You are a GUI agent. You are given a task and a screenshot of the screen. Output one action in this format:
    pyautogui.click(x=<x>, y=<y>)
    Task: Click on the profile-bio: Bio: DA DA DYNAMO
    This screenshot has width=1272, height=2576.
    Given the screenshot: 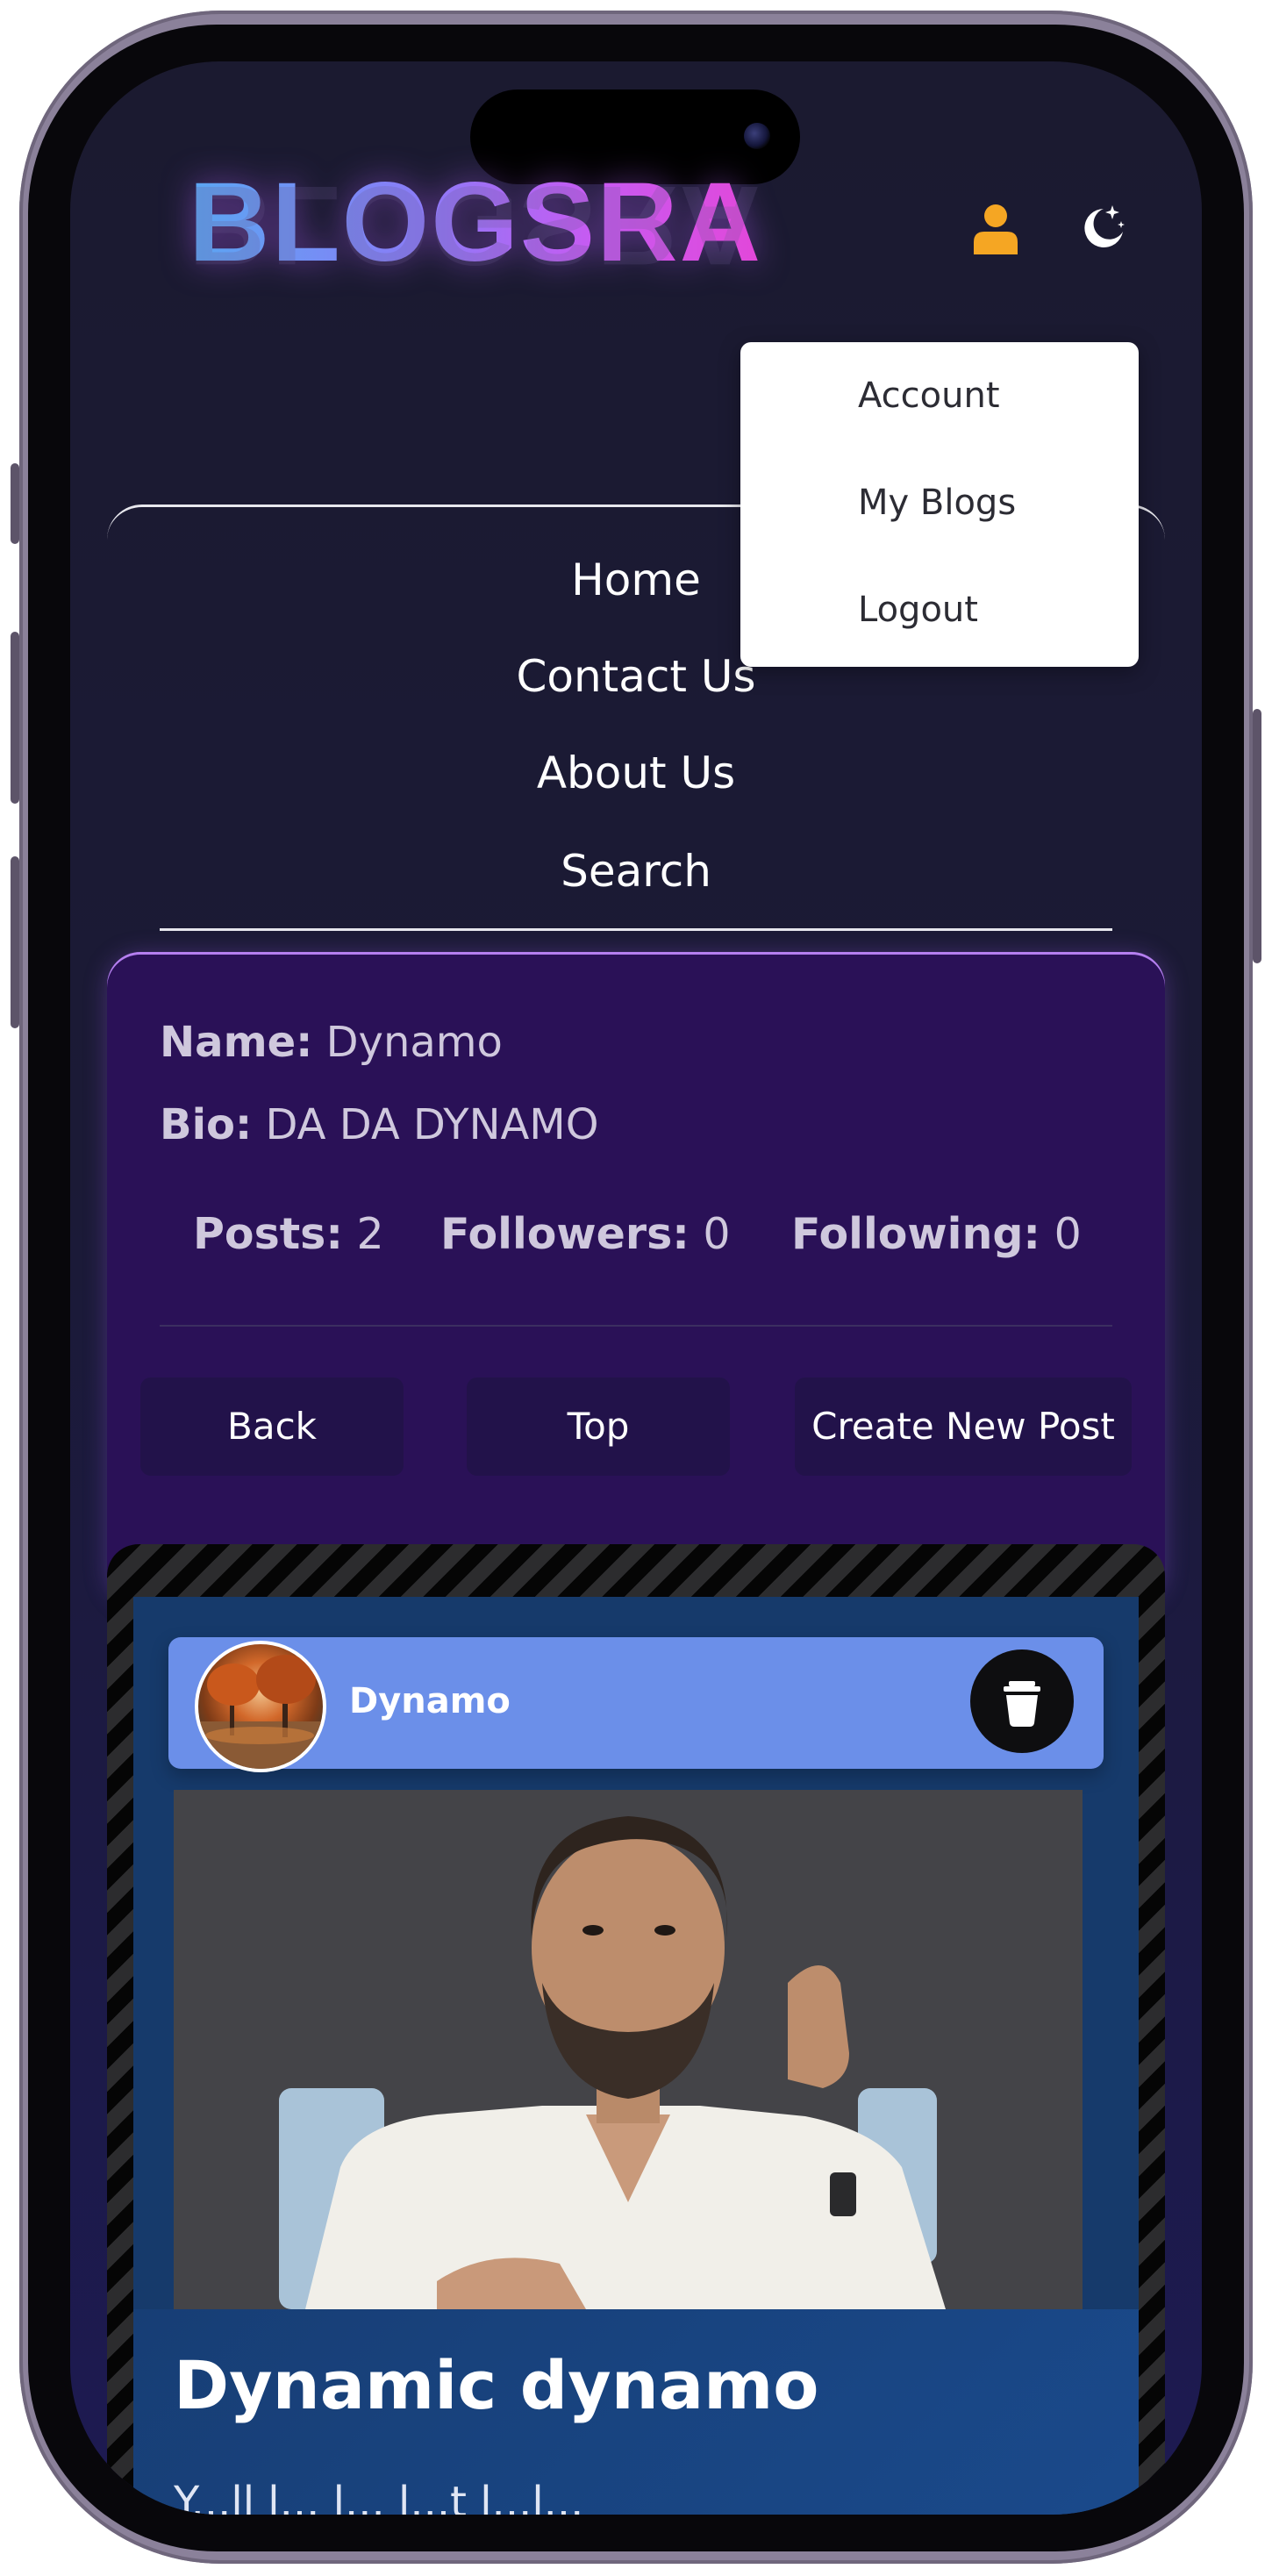 What is the action you would take?
    pyautogui.click(x=379, y=1124)
    